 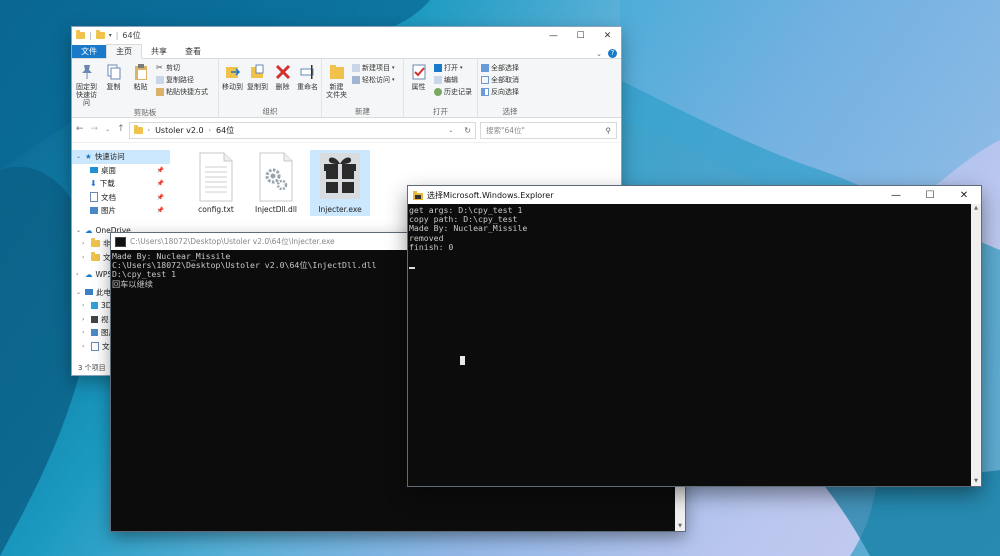 I want to click on delete-button: 删除, so click(x=282, y=83).